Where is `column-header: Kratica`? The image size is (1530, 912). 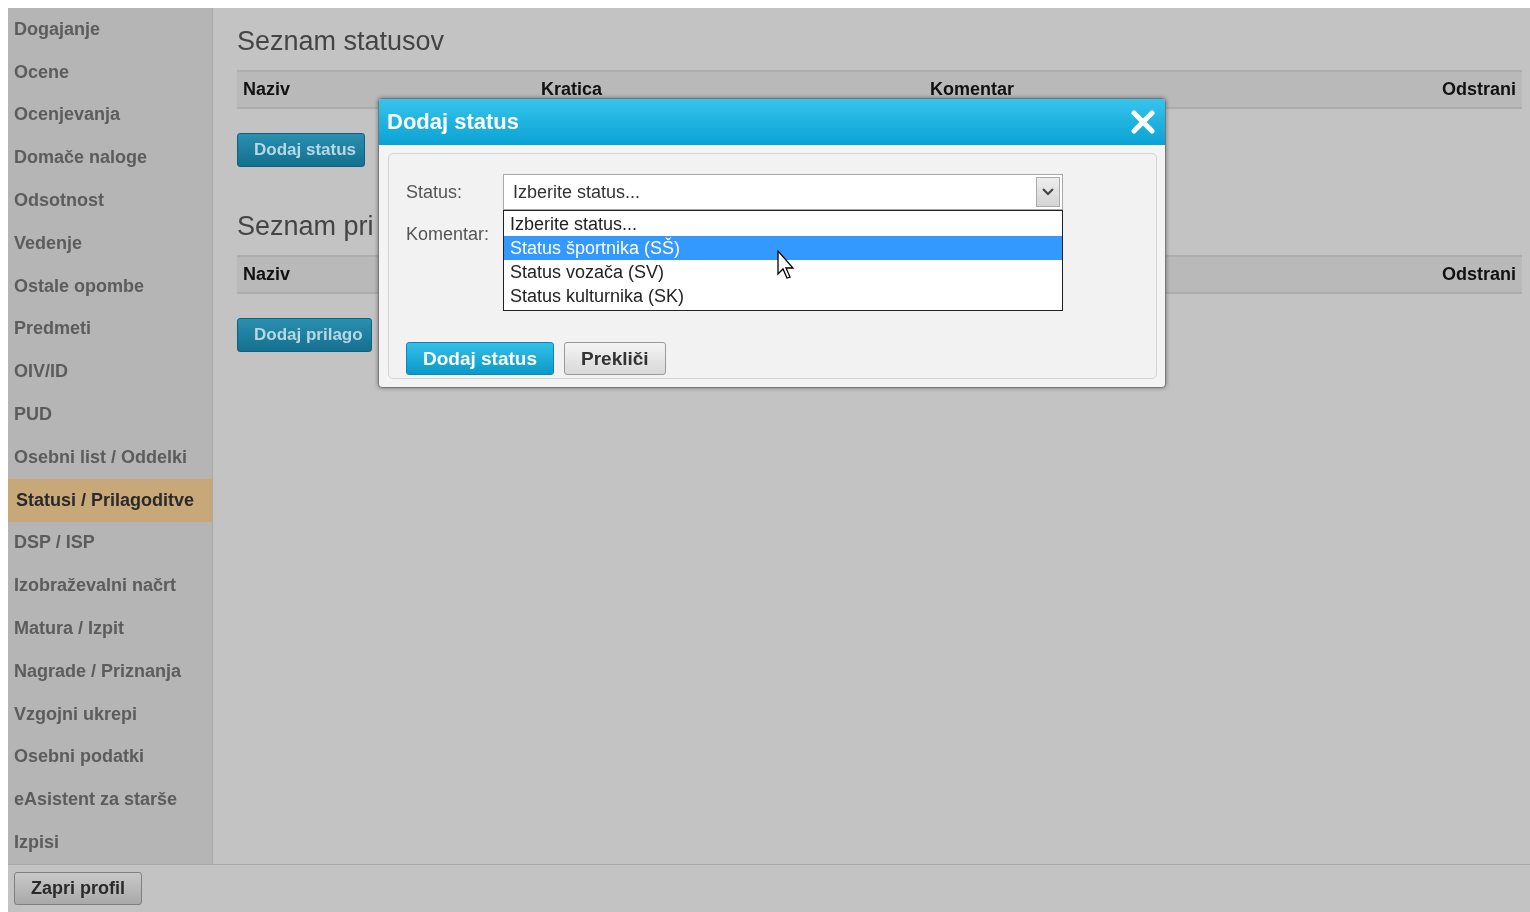
column-header: Kratica is located at coordinates (572, 89).